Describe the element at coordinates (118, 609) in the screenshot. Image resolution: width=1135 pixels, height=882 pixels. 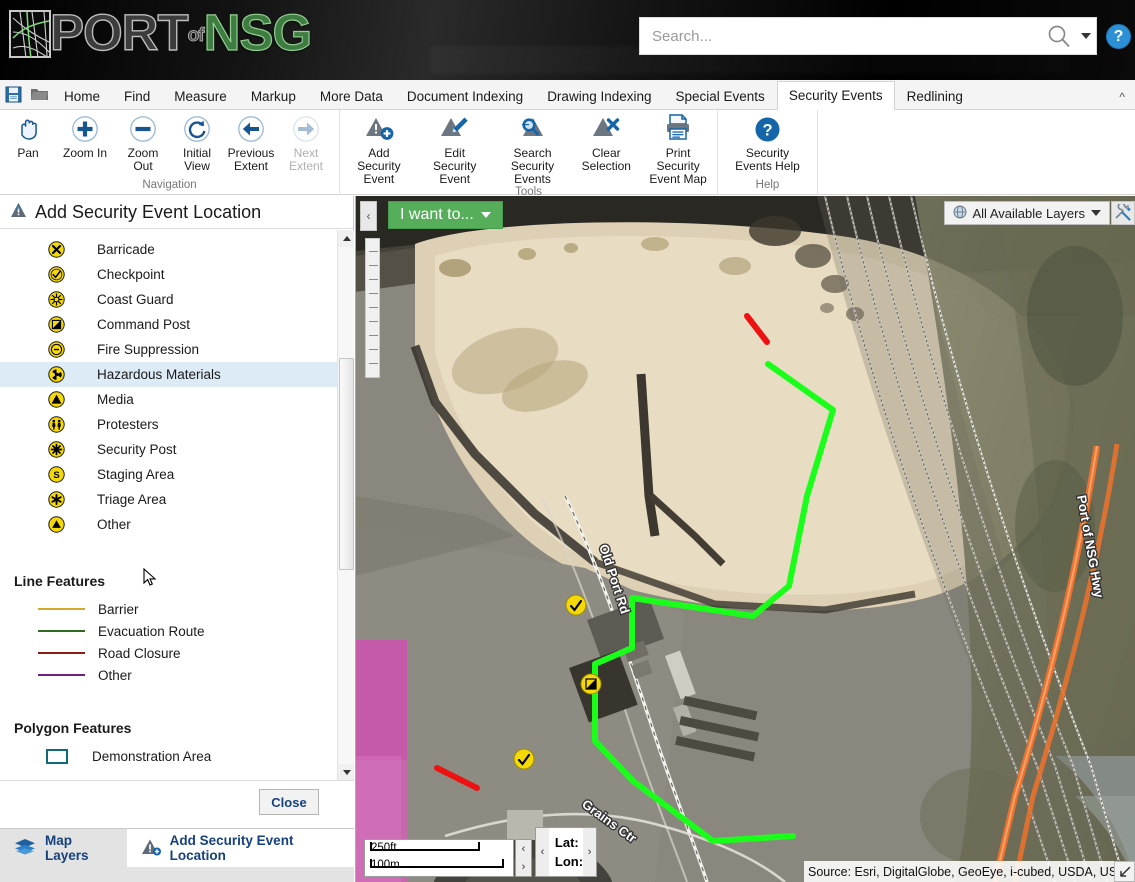
I see `line-feature-label: Barrier` at that location.